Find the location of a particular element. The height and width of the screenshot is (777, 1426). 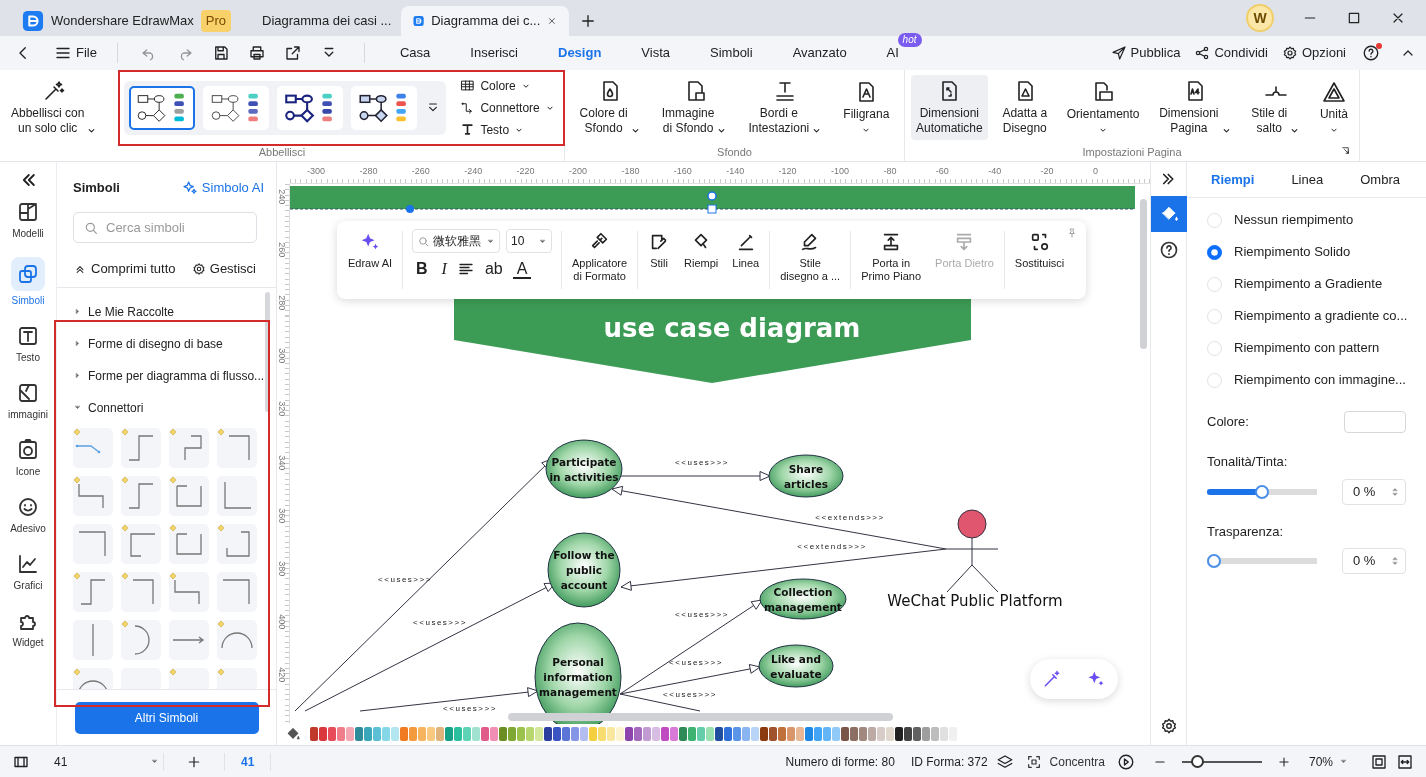

panel-tab: Linea is located at coordinates (1307, 179).